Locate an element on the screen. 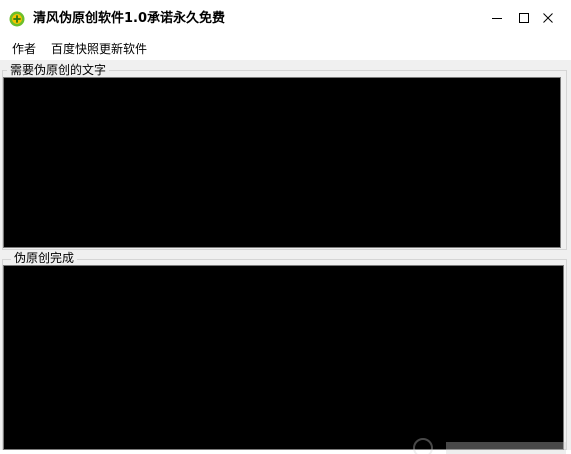  close-icon is located at coordinates (548, 18).